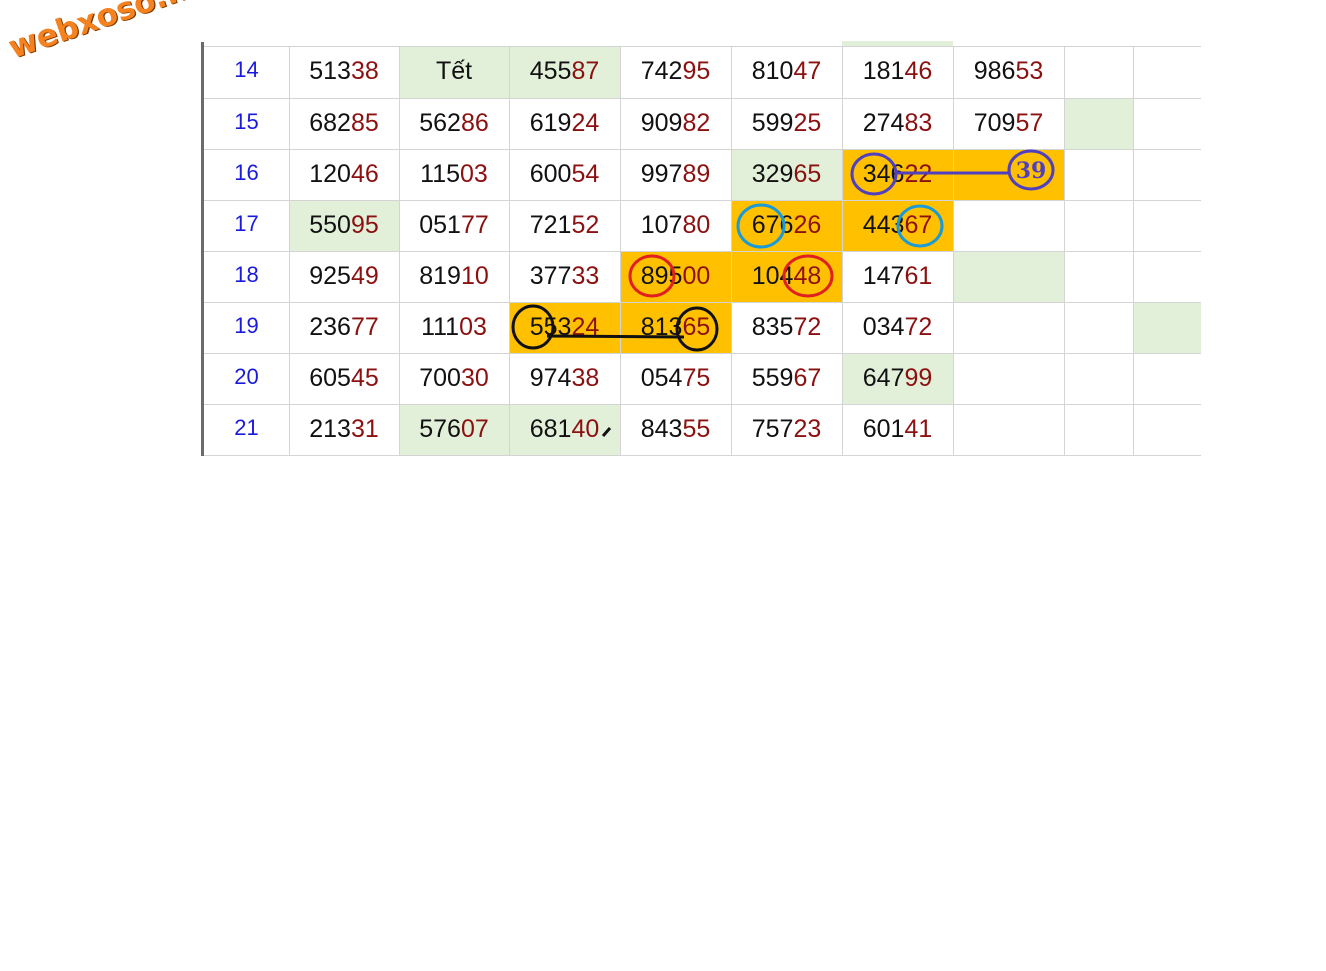 The image size is (1326, 971). I want to click on result-last-two-digits: 53, so click(1029, 71).